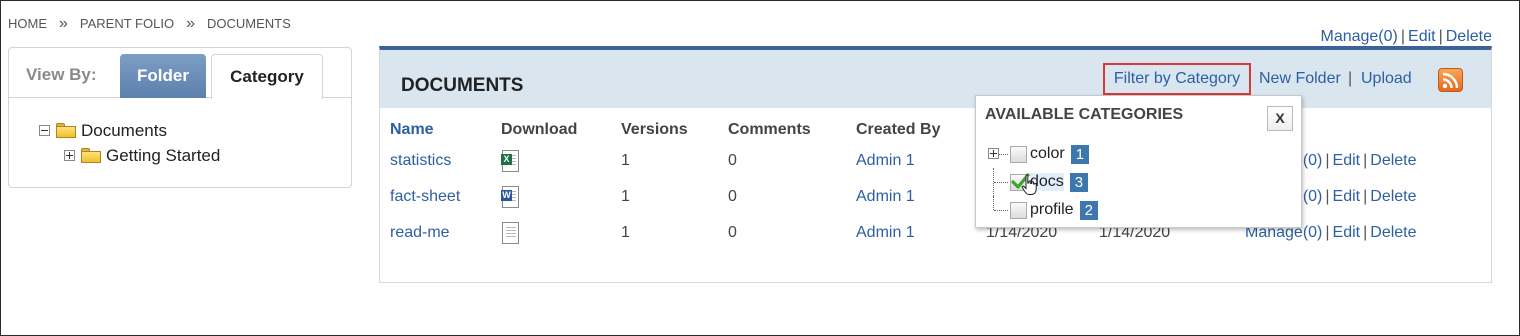  I want to click on tree-item-label: Getting Started, so click(163, 156).